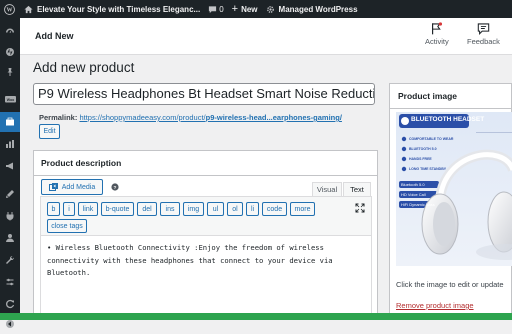 This screenshot has width=512, height=334. I want to click on products-icon, so click(10, 122).